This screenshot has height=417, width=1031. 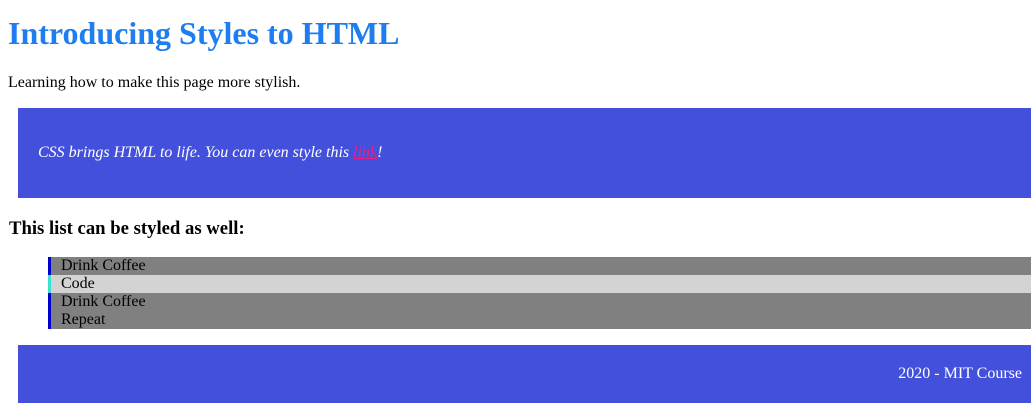 What do you see at coordinates (365, 152) in the screenshot?
I see `style-link: link` at bounding box center [365, 152].